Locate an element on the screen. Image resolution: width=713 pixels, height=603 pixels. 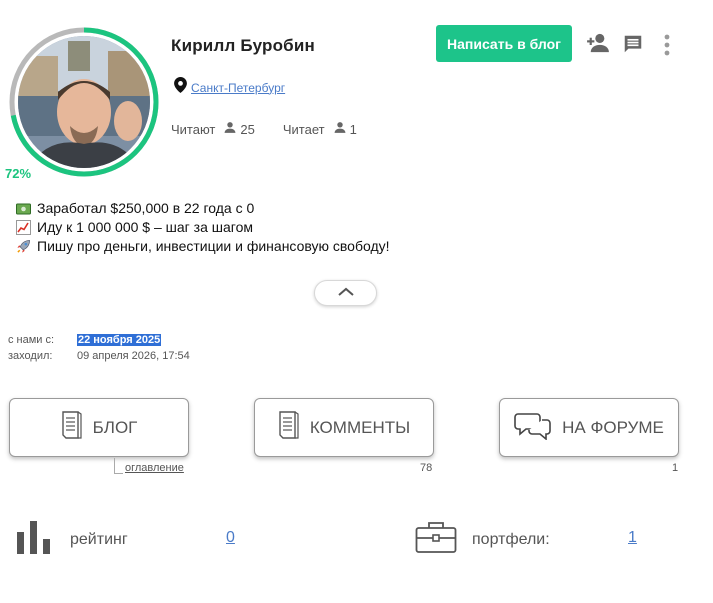
followers: Читают 25 is located at coordinates (213, 129).